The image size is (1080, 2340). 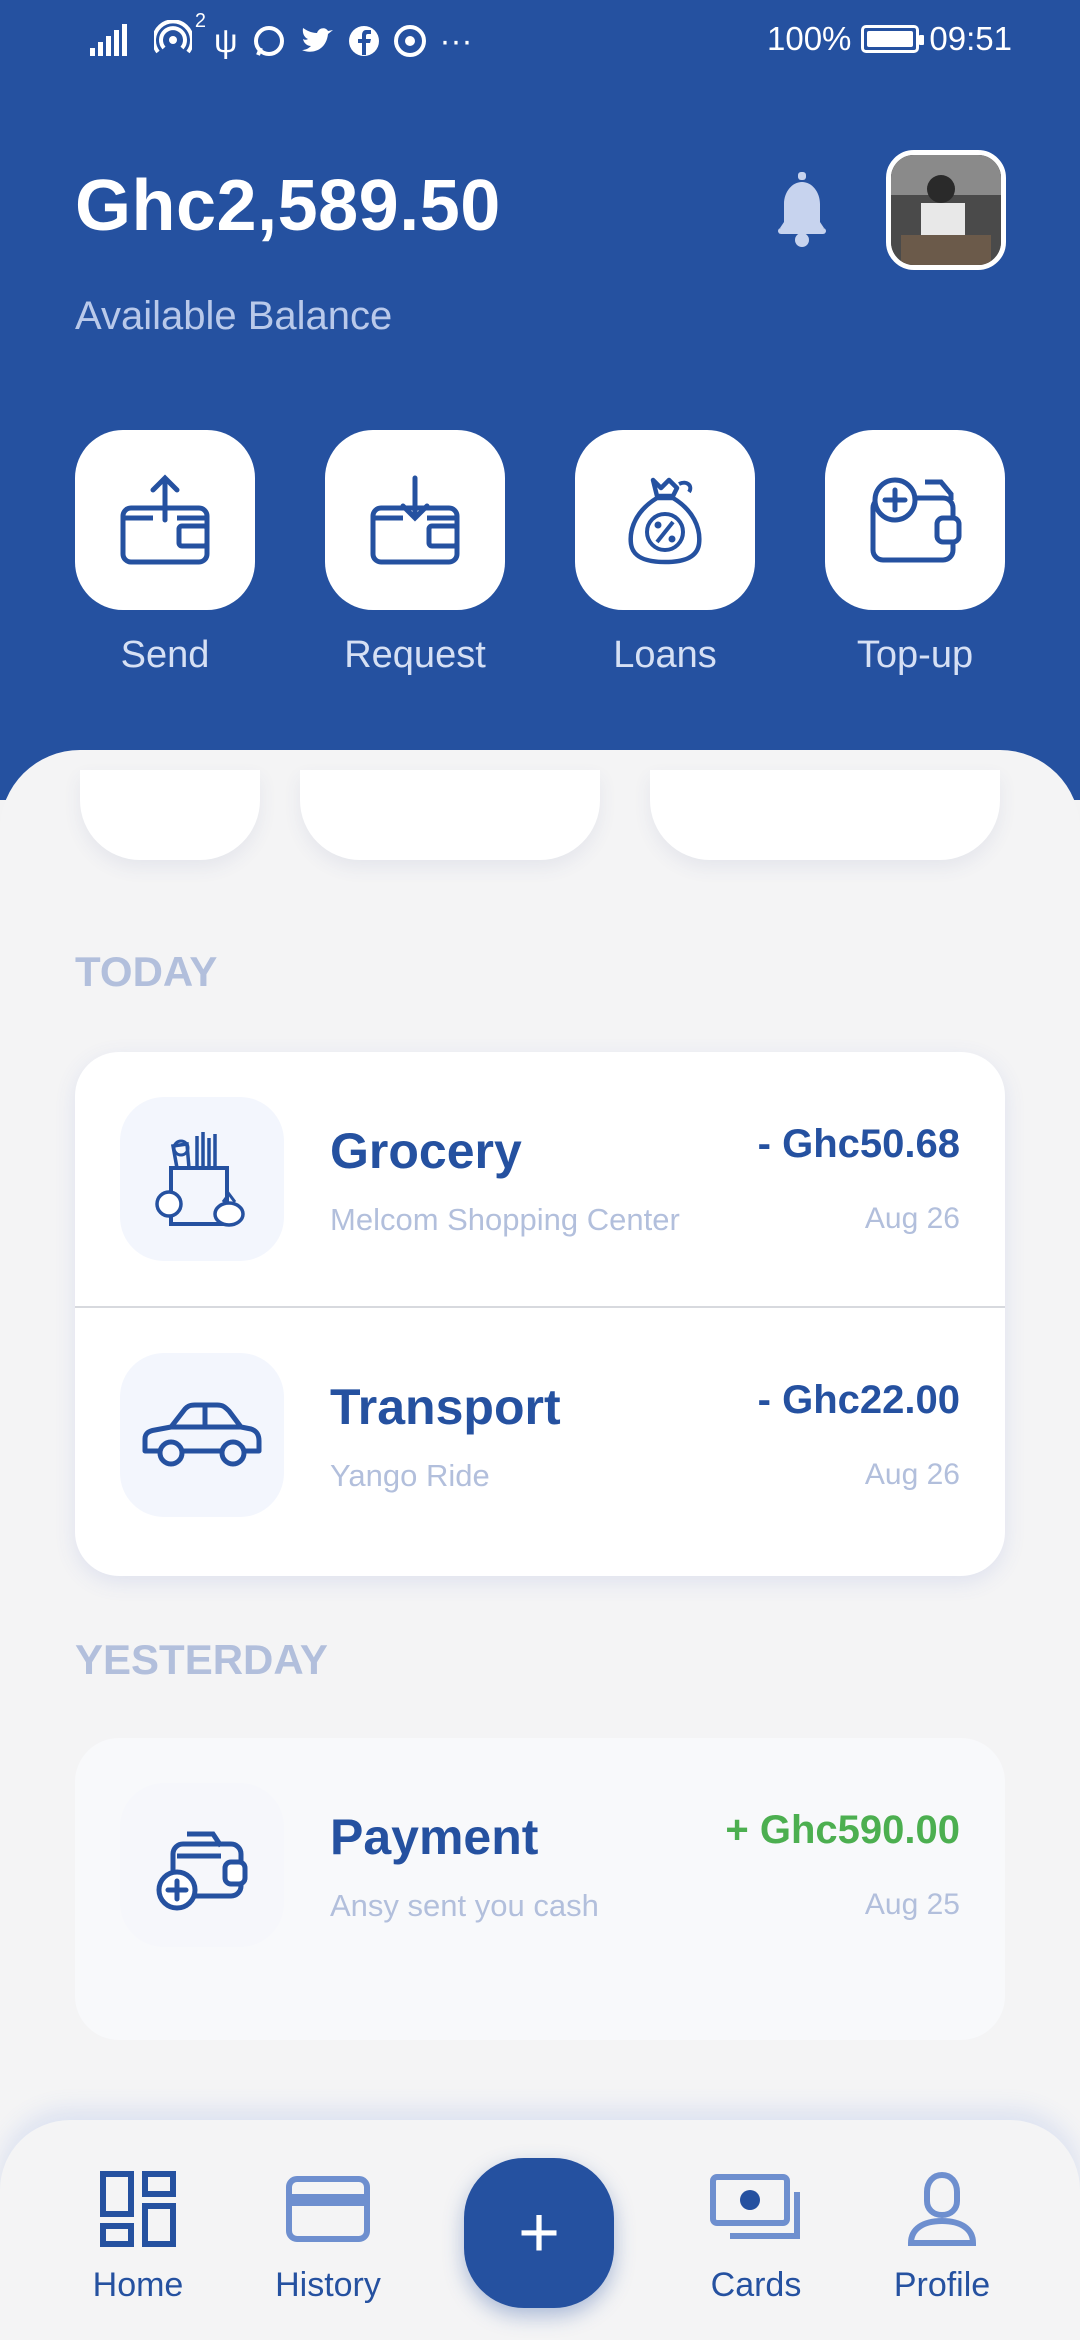 I want to click on request-label: Request, so click(x=415, y=655).